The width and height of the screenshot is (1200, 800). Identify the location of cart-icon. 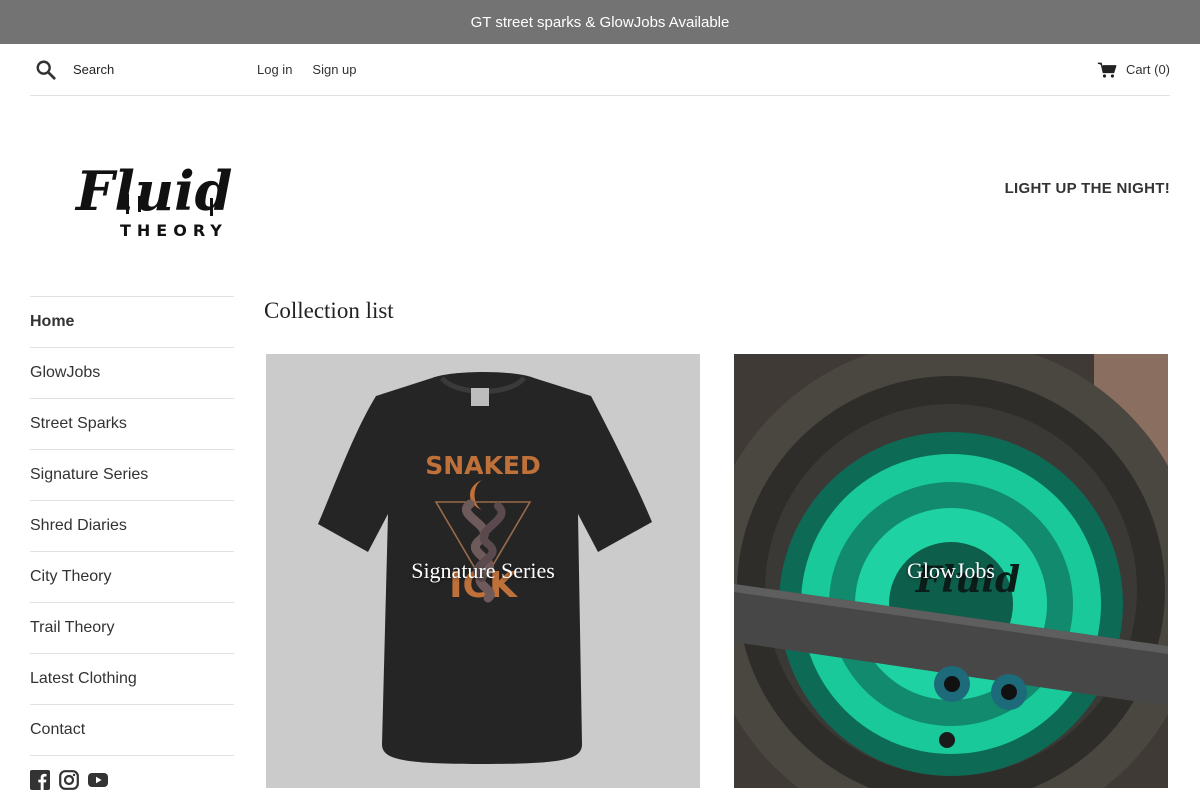
(1107, 70).